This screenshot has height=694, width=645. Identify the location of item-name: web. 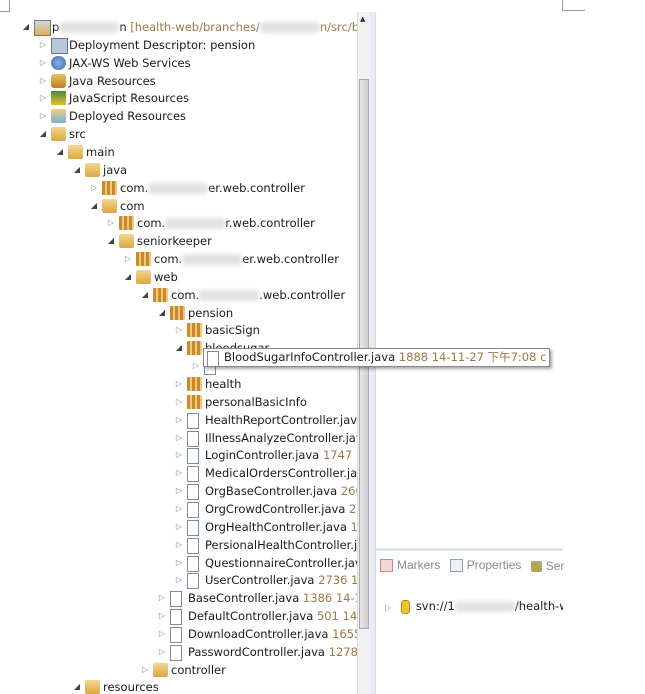
(166, 276).